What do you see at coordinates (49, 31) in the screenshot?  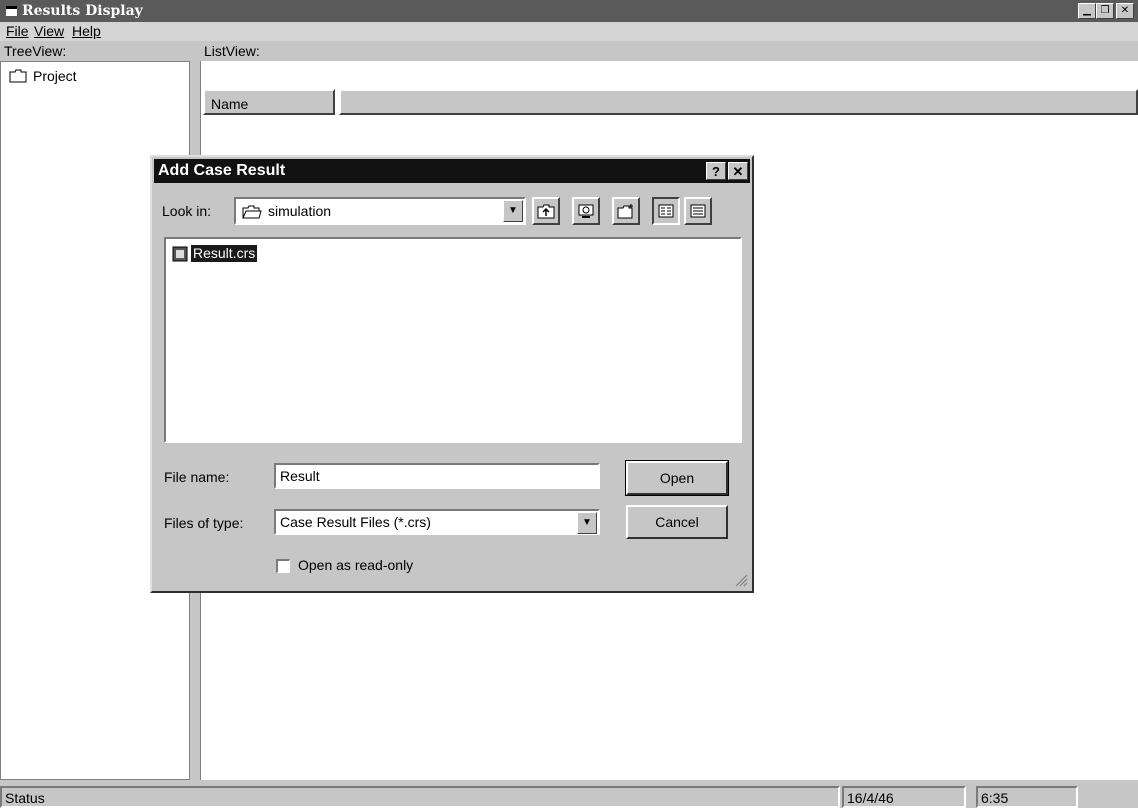 I see `menu-view: View` at bounding box center [49, 31].